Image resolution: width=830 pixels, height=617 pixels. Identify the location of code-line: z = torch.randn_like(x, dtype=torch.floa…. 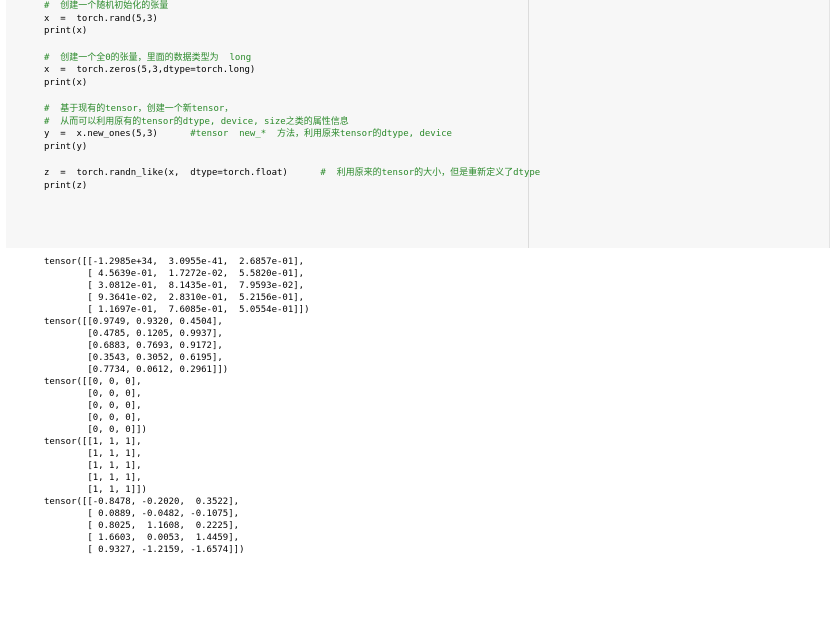
(292, 173).